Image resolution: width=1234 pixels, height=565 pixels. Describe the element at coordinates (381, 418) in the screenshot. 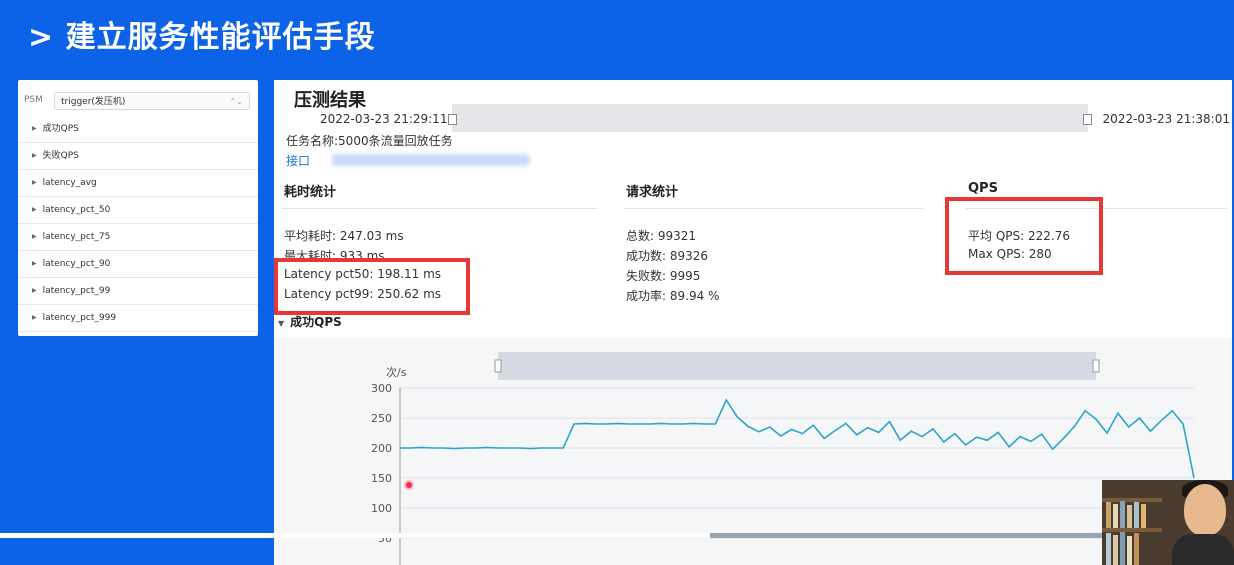

I see `y-tick-label: 250` at that location.